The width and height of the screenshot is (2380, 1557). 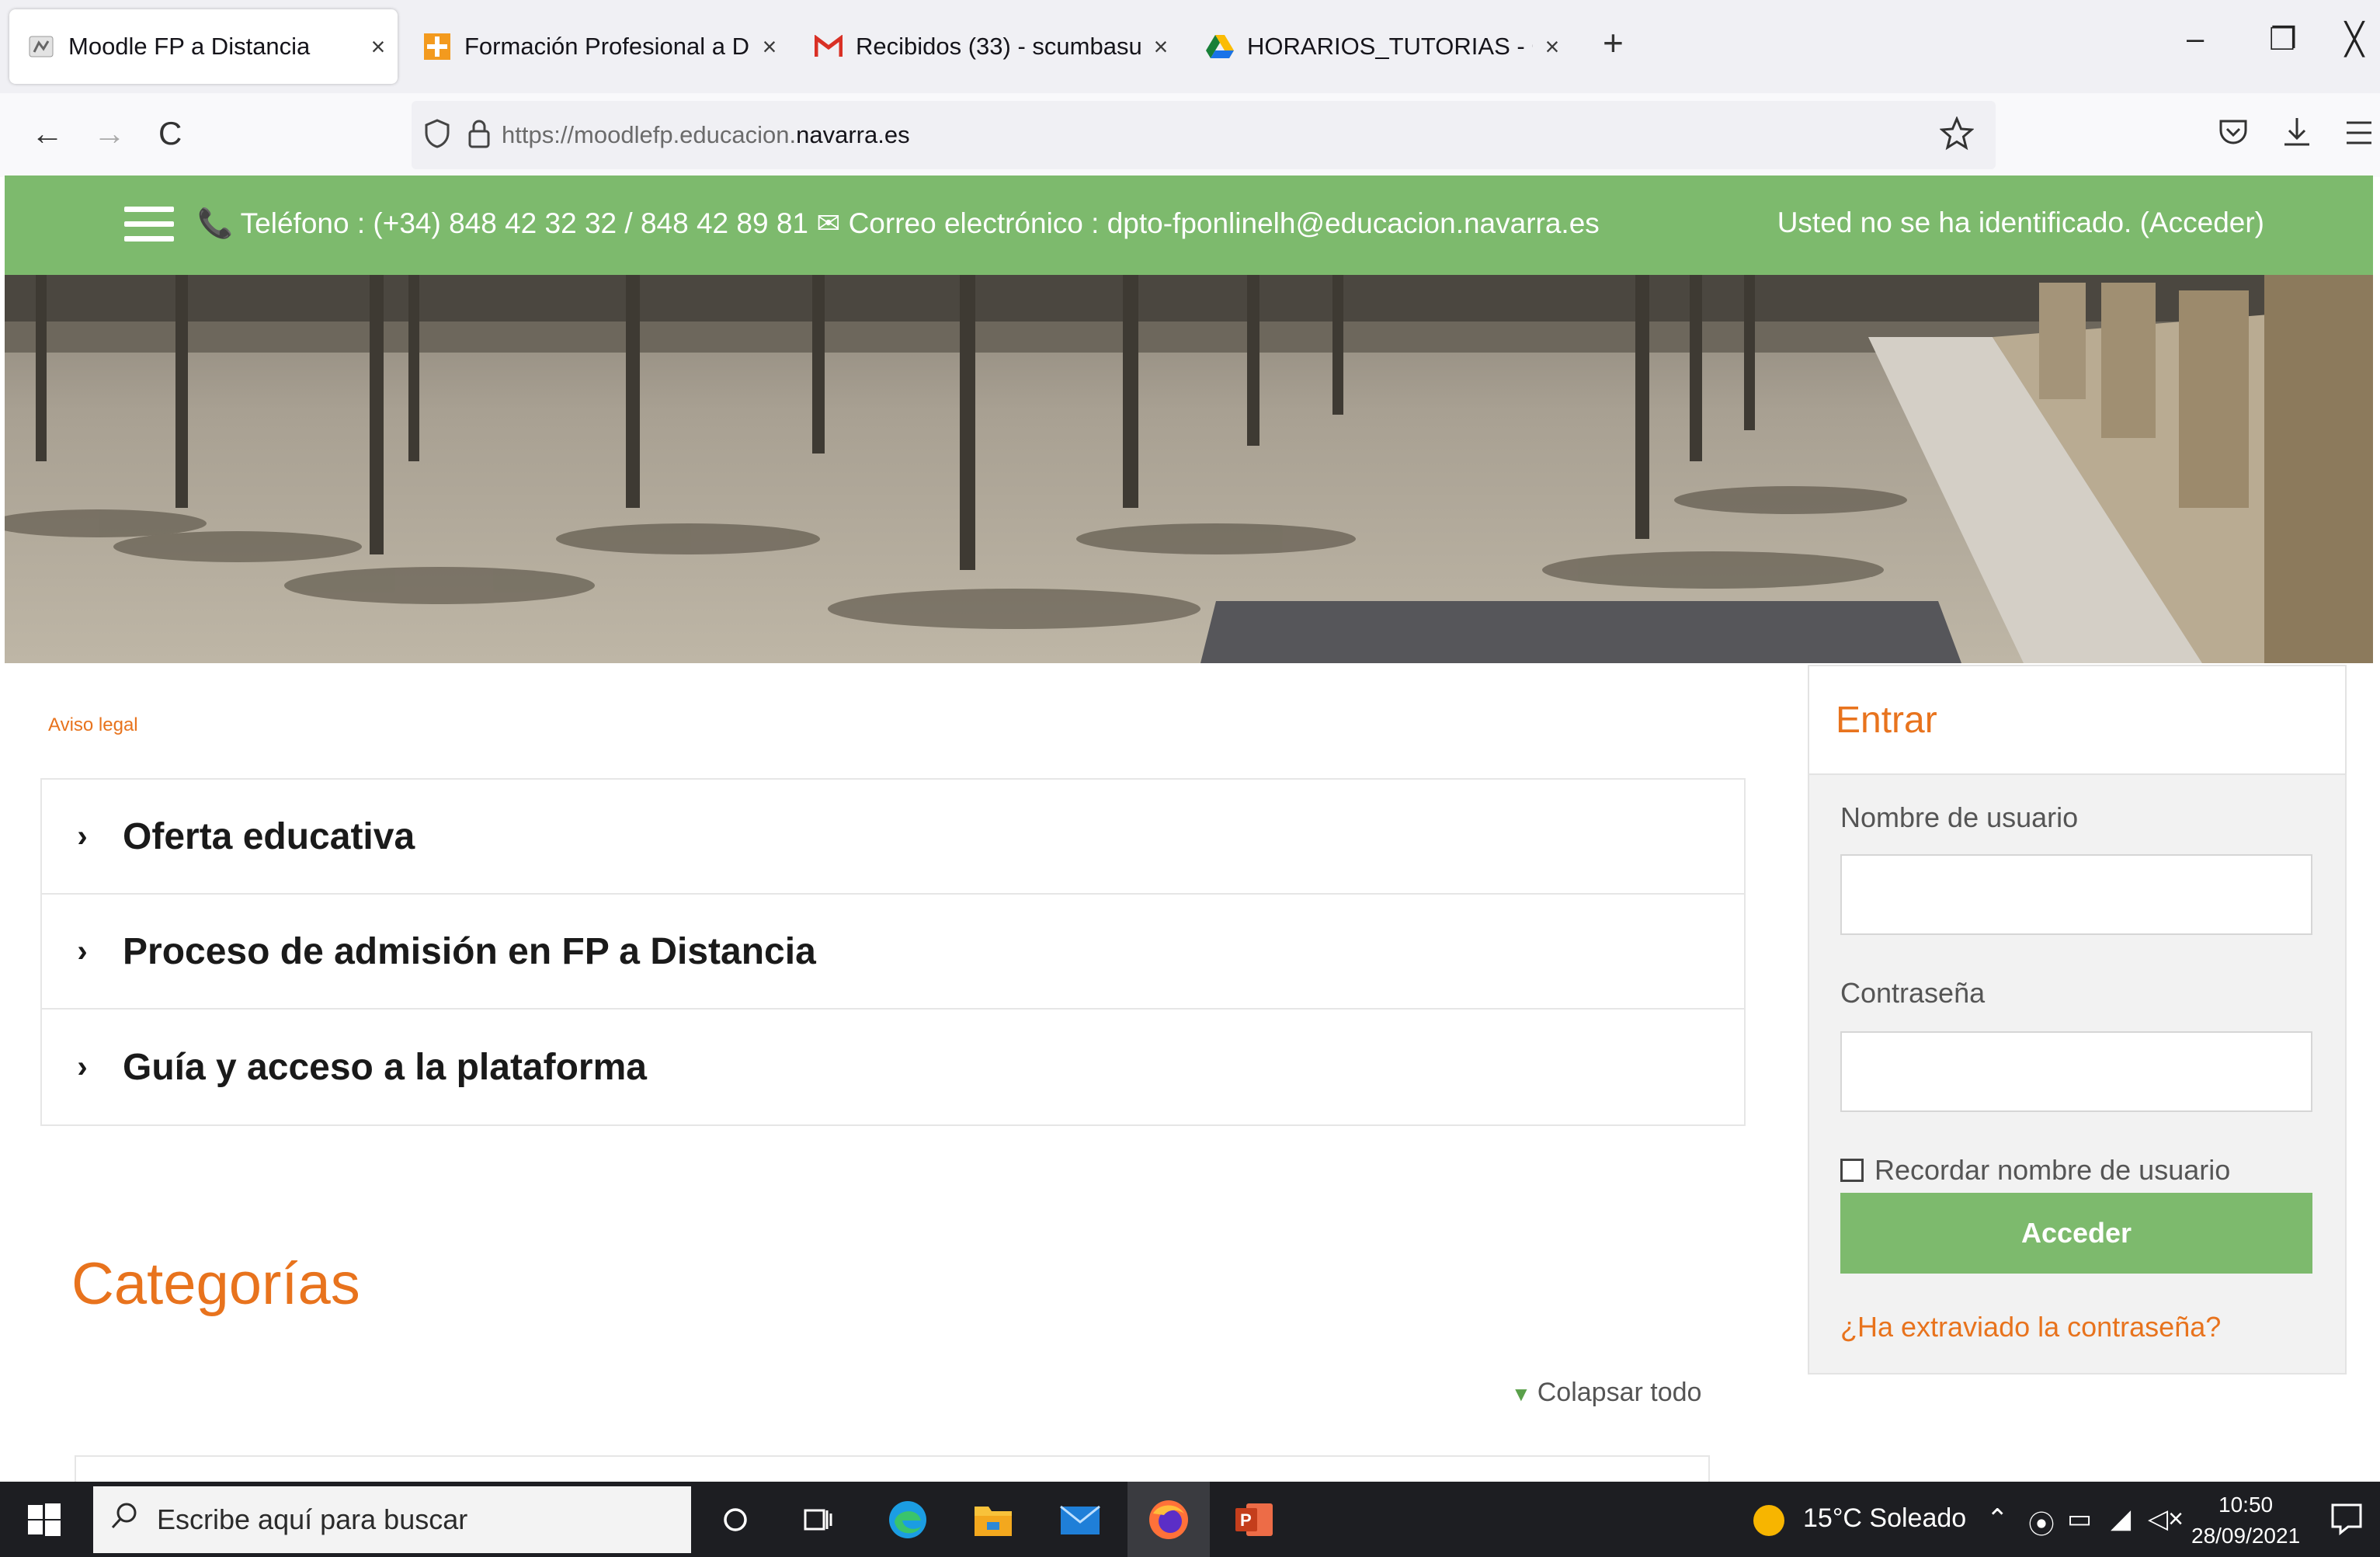 What do you see at coordinates (1885, 1518) in the screenshot?
I see `weather-text: 15°C Soleado` at bounding box center [1885, 1518].